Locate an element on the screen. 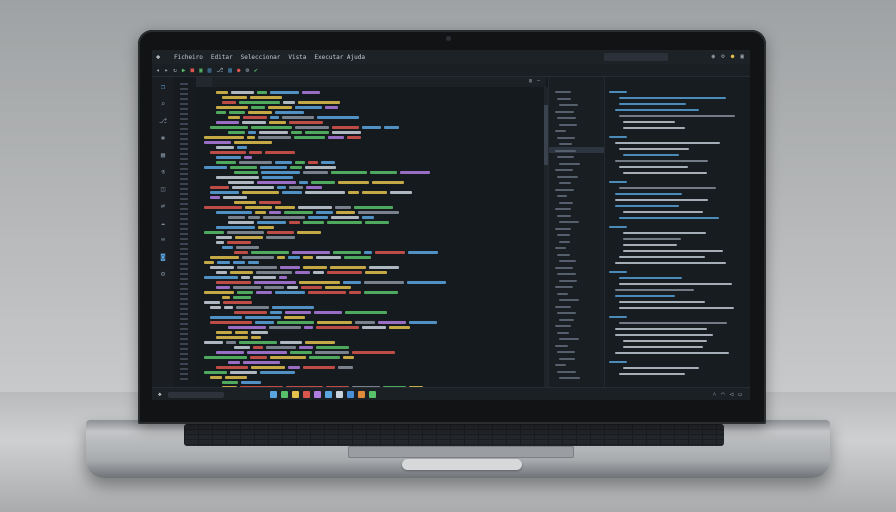  split-editor-icon: ▥ is located at coordinates (530, 81).